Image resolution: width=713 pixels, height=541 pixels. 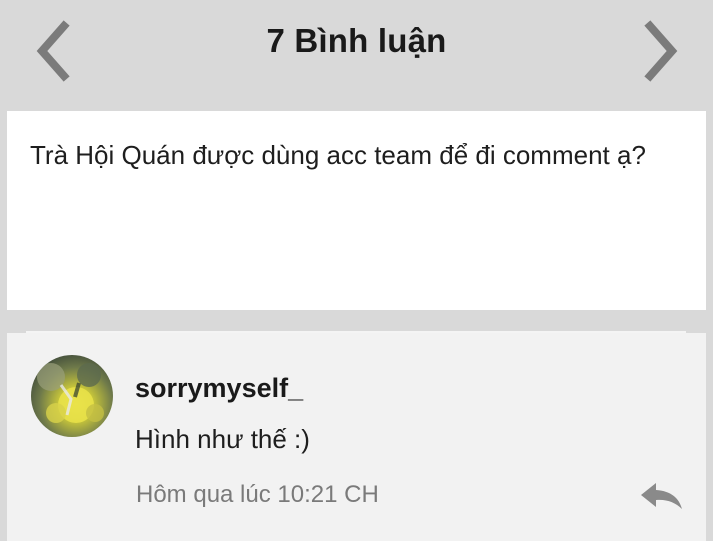 What do you see at coordinates (257, 494) in the screenshot?
I see `comment-timestamp: Hôm qua lúc 10:21 CH` at bounding box center [257, 494].